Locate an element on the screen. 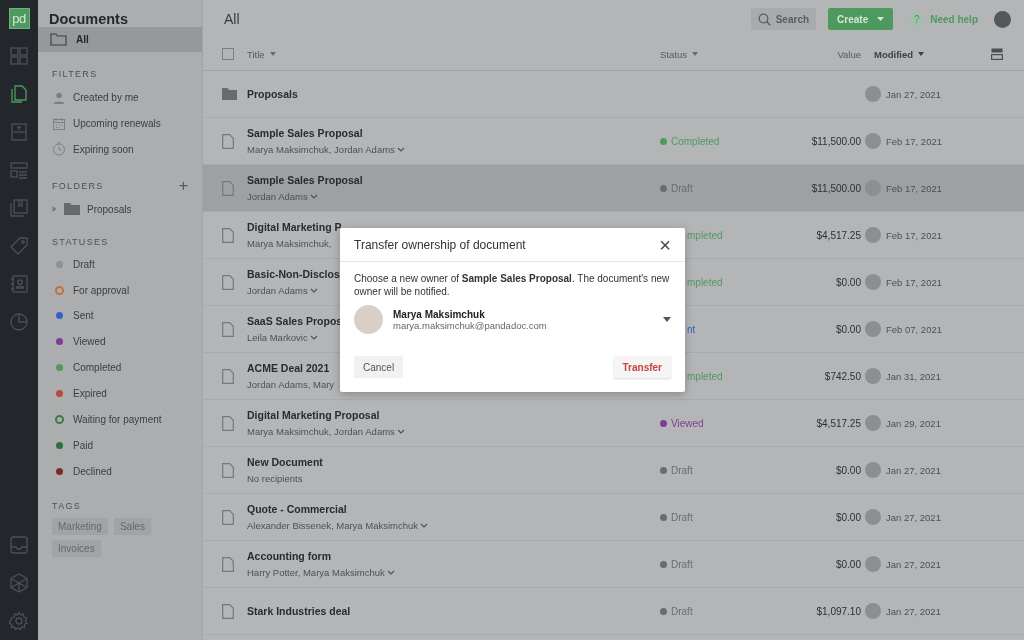 The image size is (1024, 640). filter-item: Created by me is located at coordinates (120, 98).